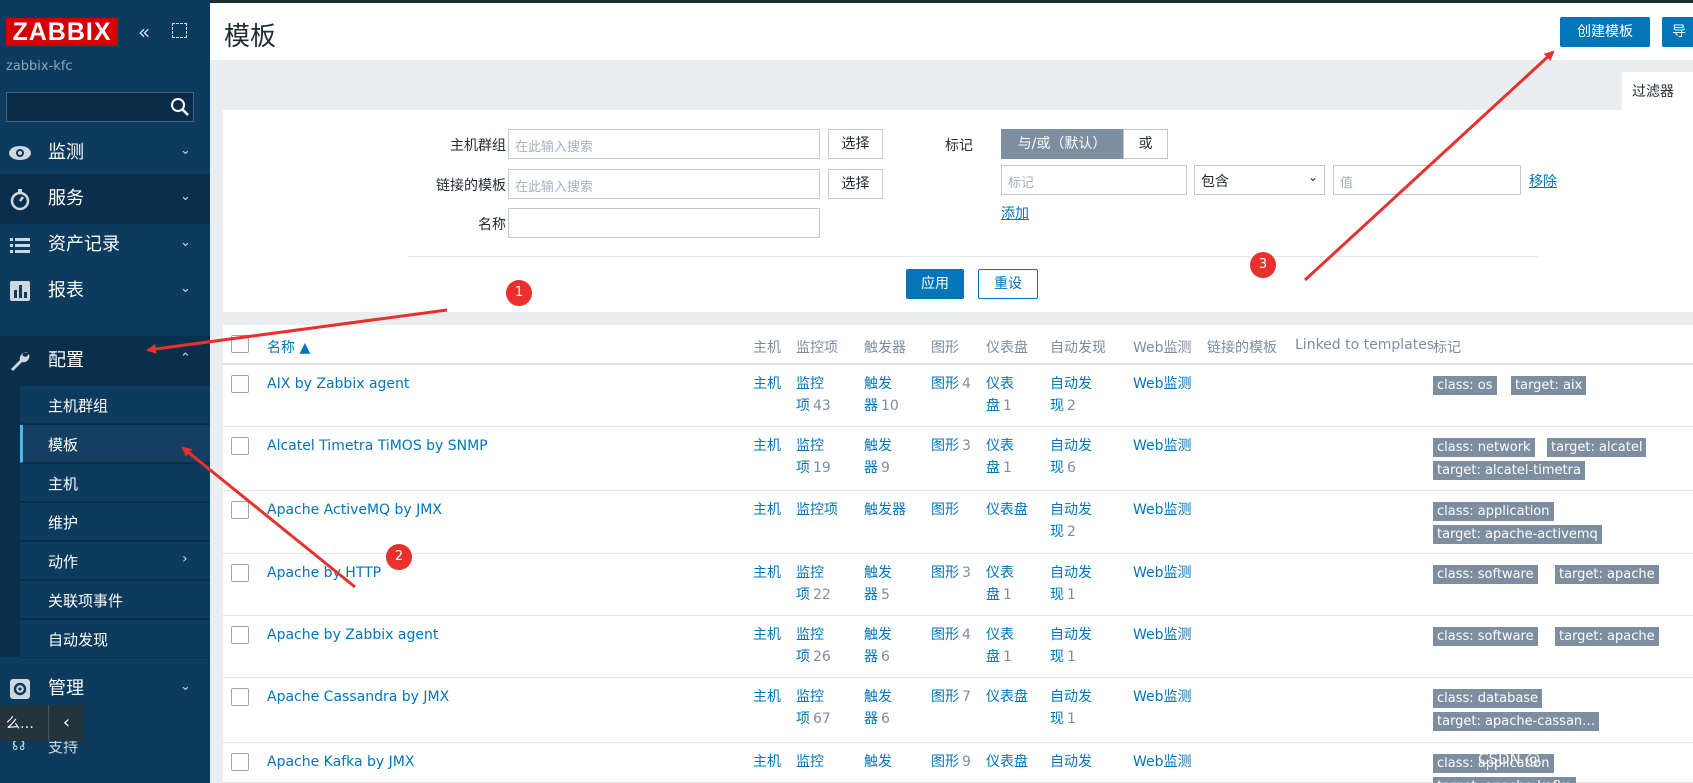 The height and width of the screenshot is (783, 1693). I want to click on items-link: 监控项, so click(817, 510).